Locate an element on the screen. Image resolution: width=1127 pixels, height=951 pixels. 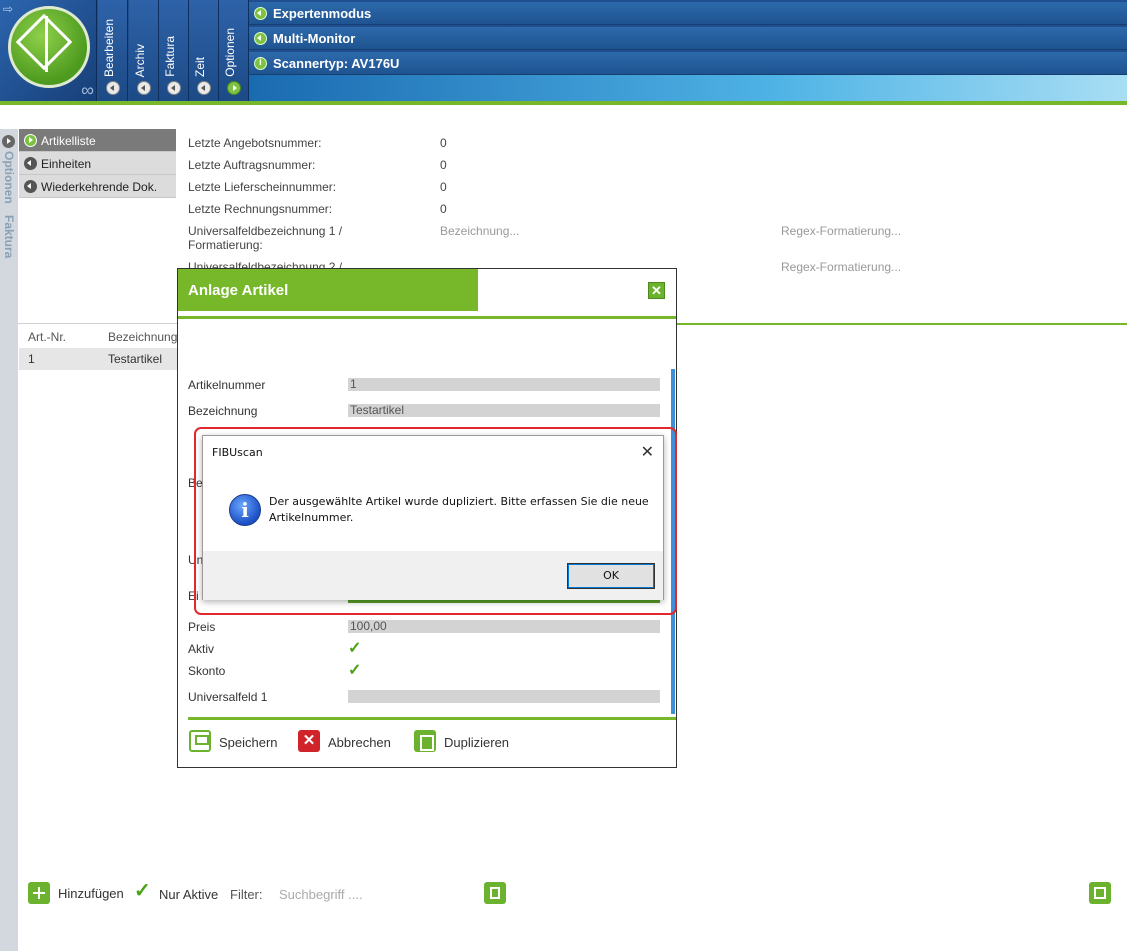
table-row: 1 Testartikel is located at coordinates (98, 359).